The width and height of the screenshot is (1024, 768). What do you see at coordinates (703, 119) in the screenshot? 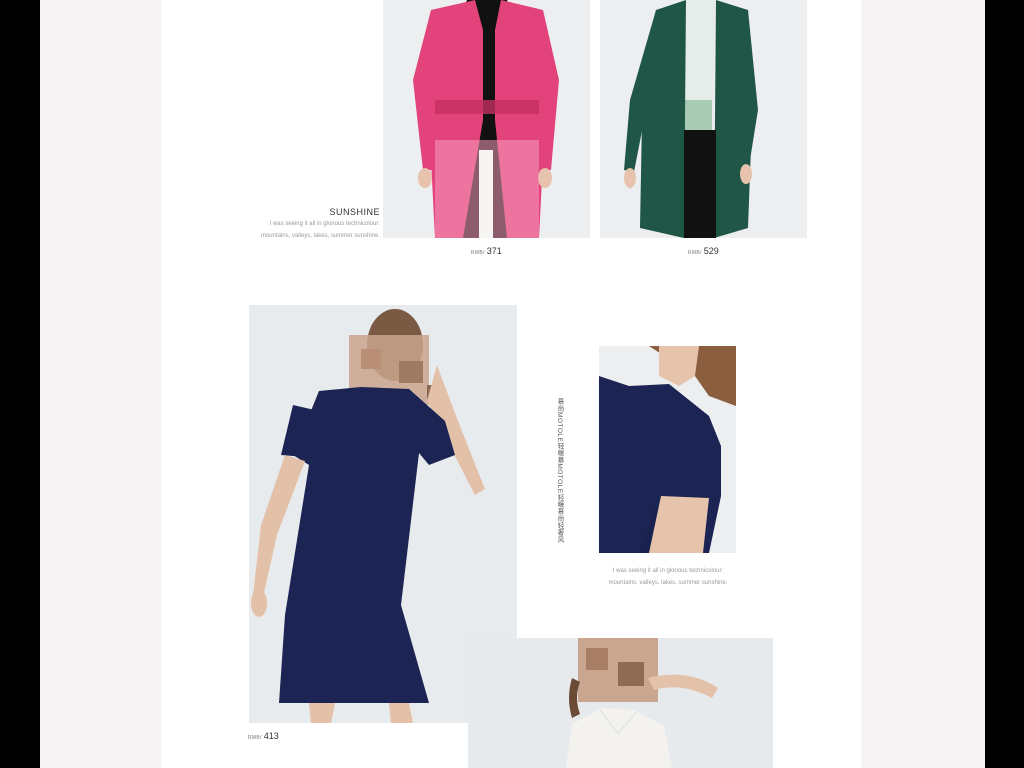
I see `product-photo-green-coat` at bounding box center [703, 119].